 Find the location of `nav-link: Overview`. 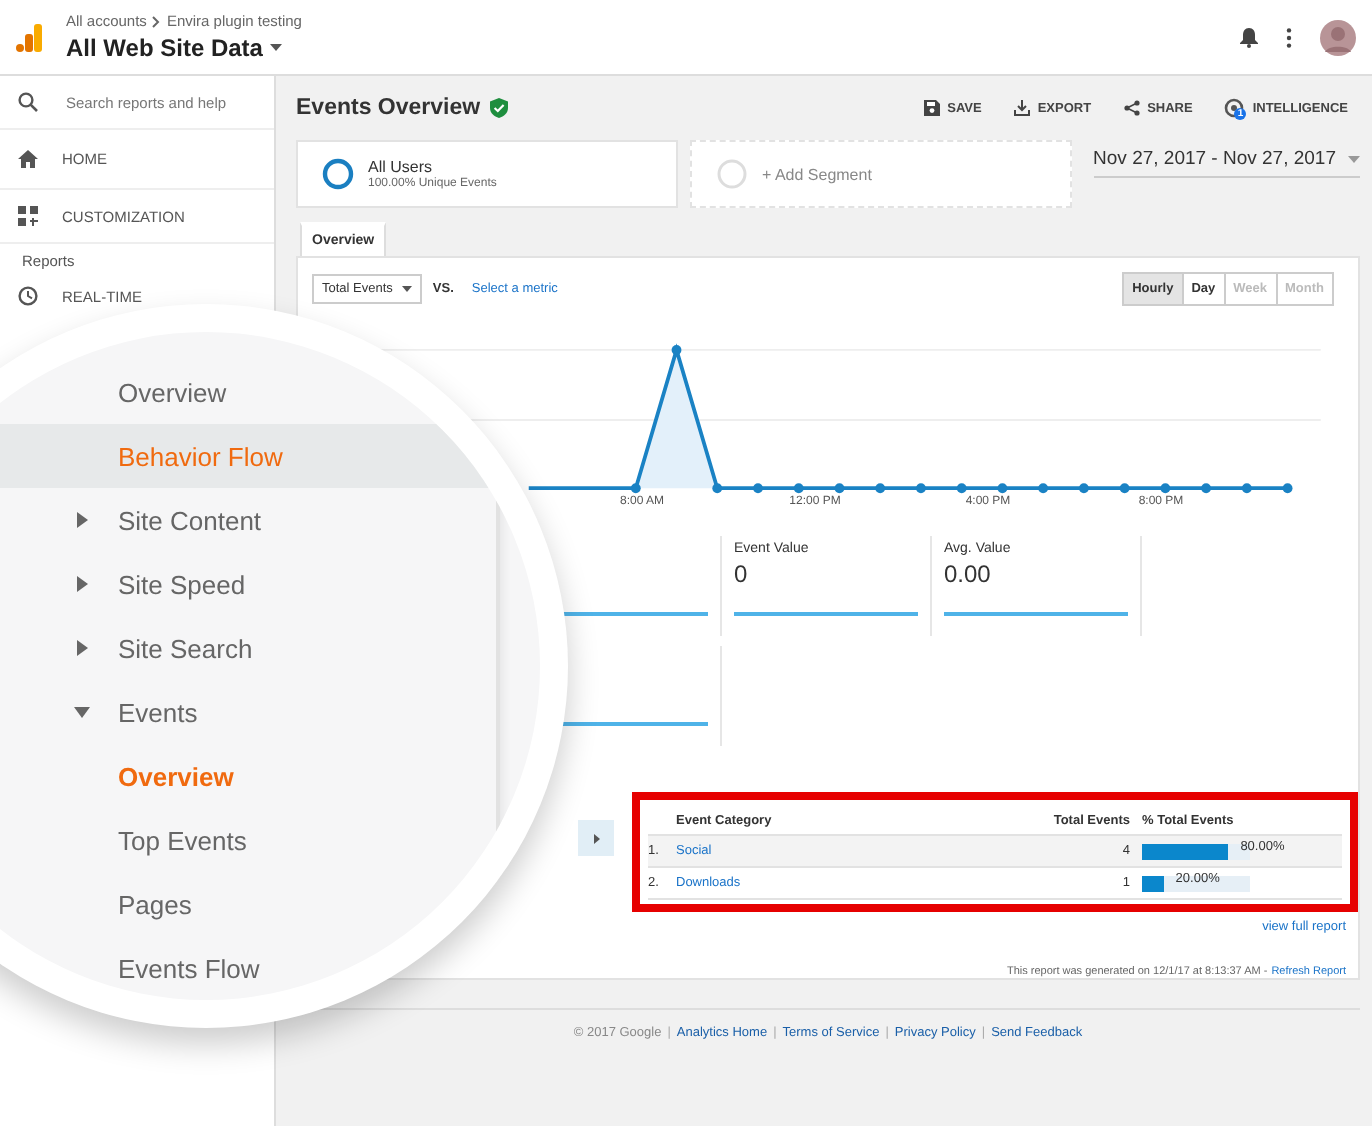

nav-link: Overview is located at coordinates (172, 392).